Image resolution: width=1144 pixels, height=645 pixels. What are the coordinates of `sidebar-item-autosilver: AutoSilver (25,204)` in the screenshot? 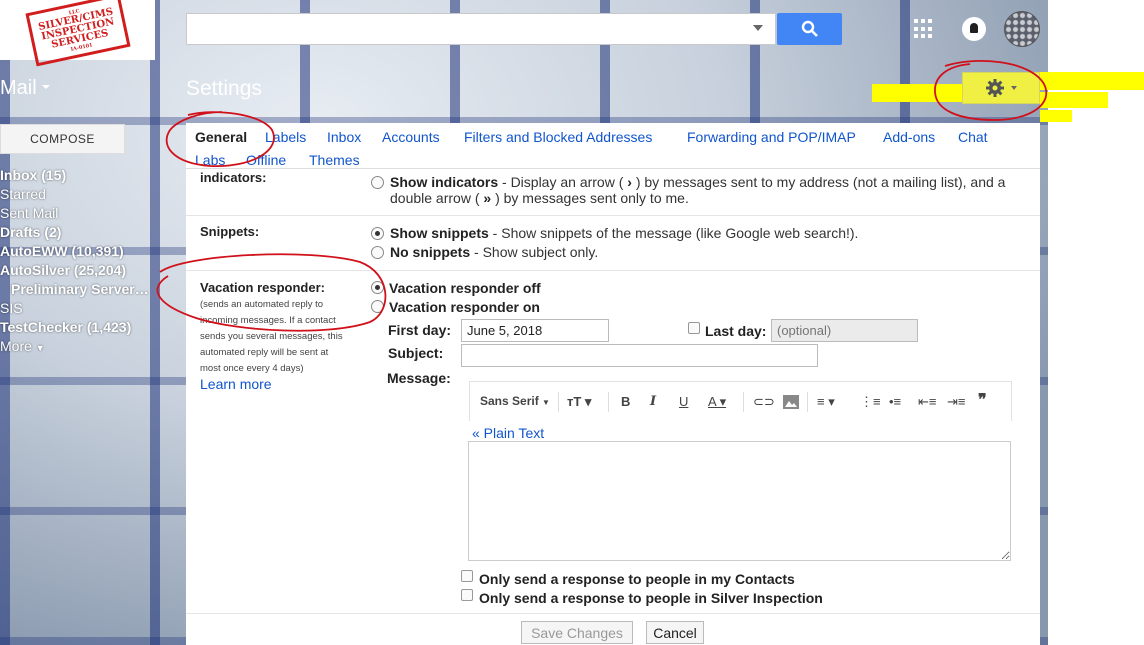 It's located at (93, 270).